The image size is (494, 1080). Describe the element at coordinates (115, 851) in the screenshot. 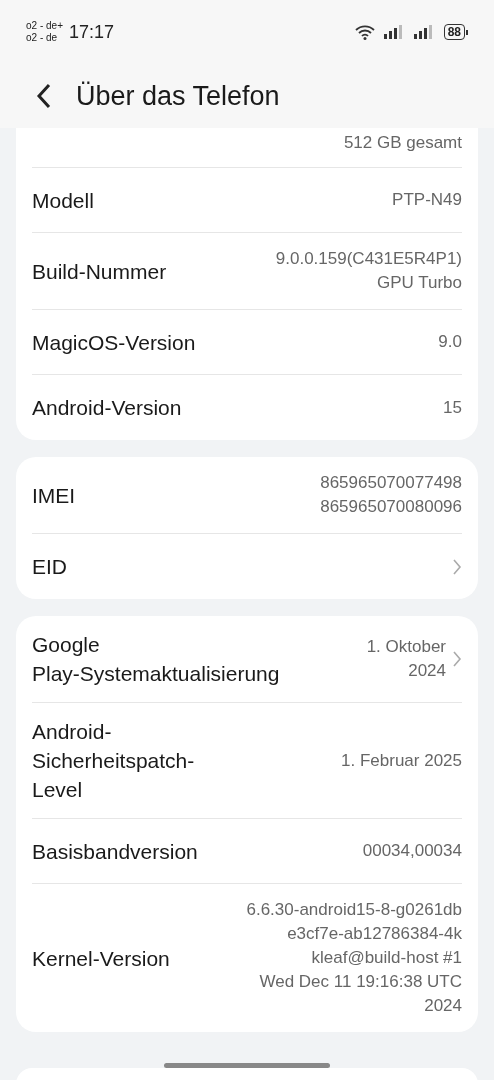

I see `setting-label: Basisbandversion` at that location.